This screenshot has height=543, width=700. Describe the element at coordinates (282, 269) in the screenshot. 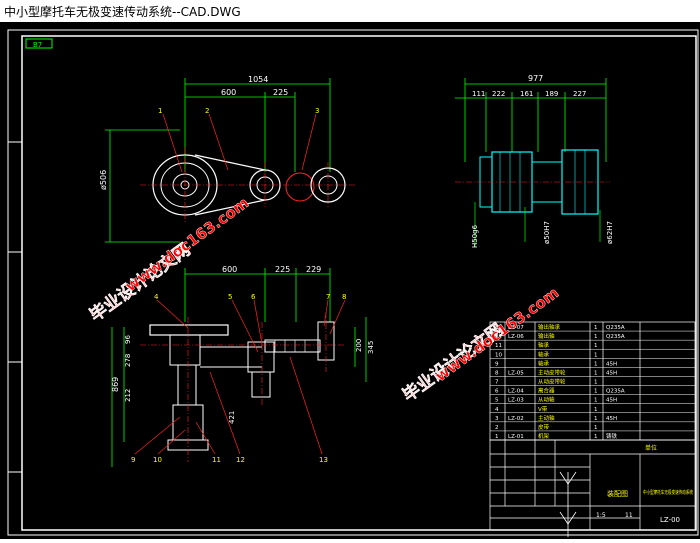

I see `front-dim-b: 225` at that location.